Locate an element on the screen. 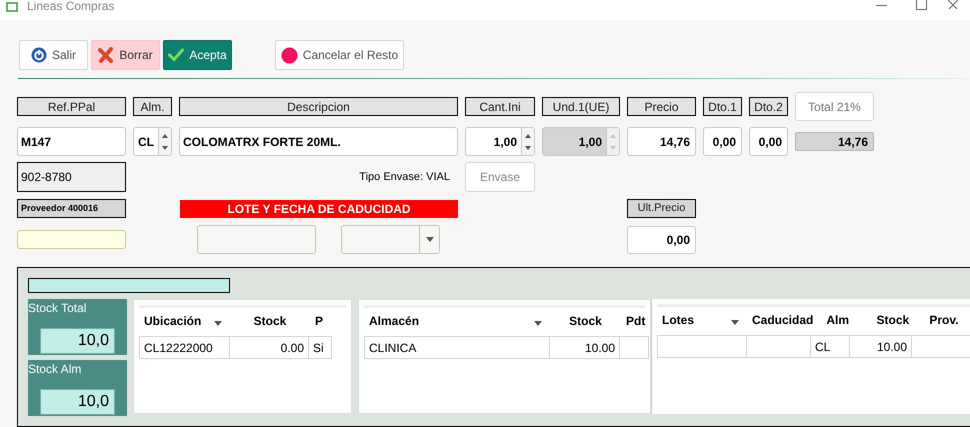 This screenshot has height=427, width=970. column-label: Descripcion is located at coordinates (318, 106).